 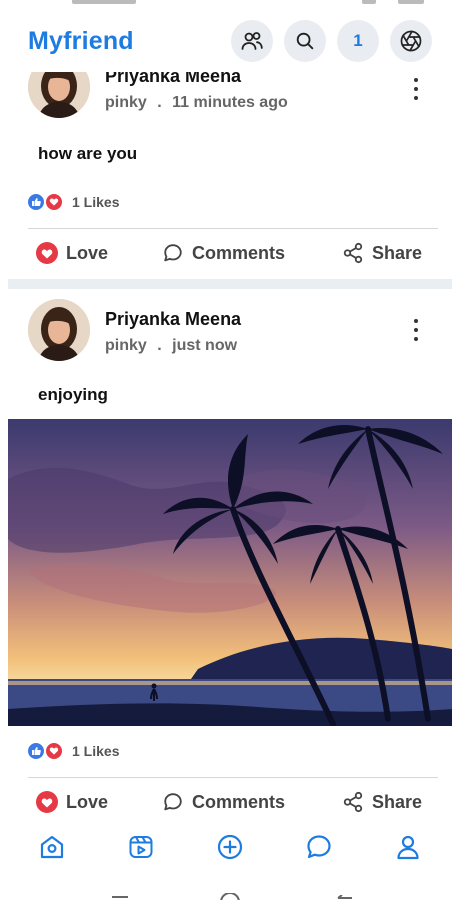 What do you see at coordinates (345, 897) in the screenshot?
I see `back-system-icon` at bounding box center [345, 897].